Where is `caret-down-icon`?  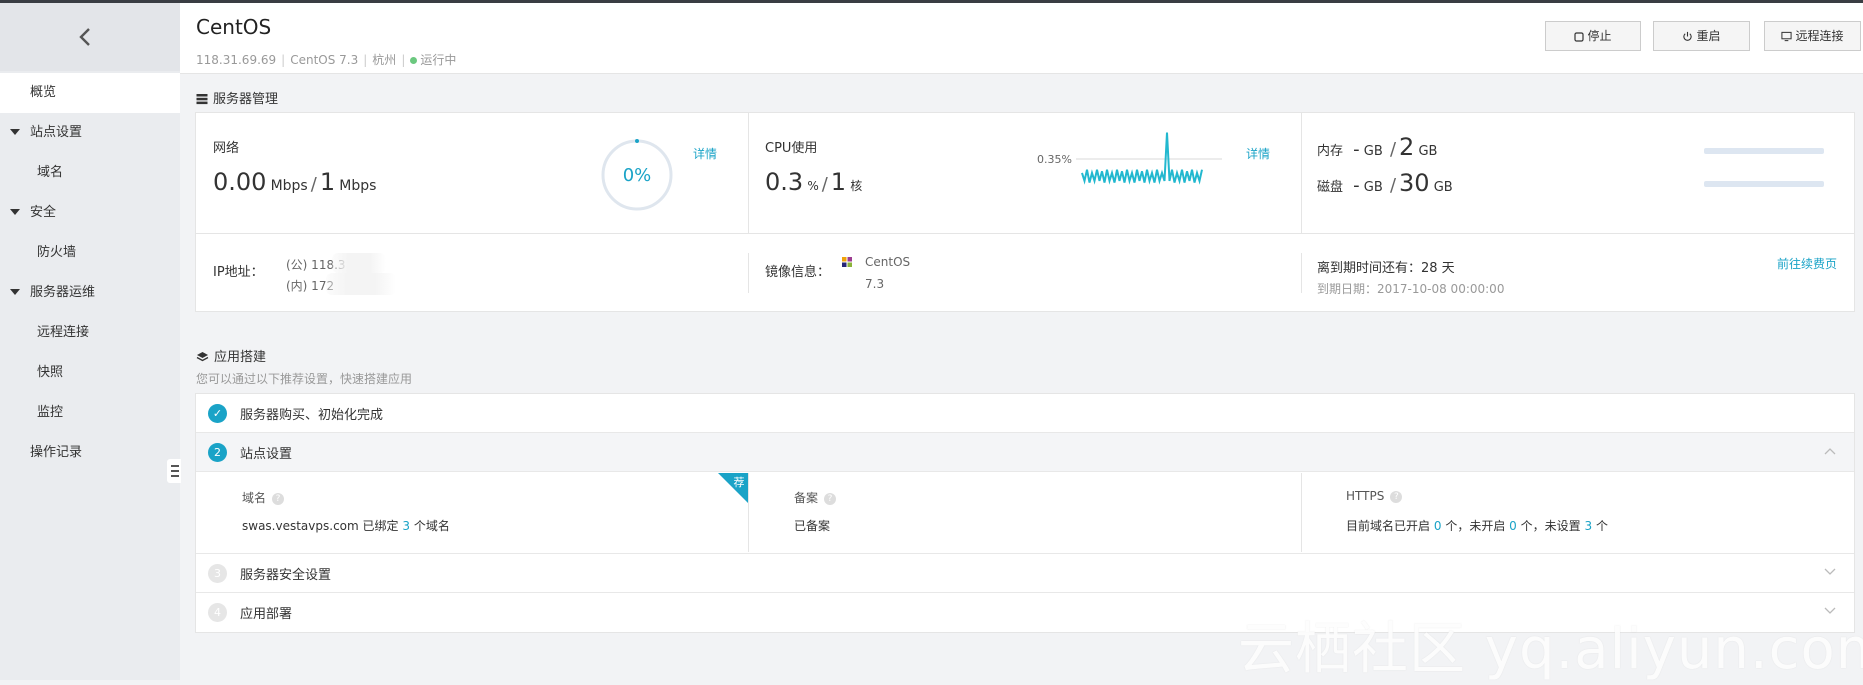
caret-down-icon is located at coordinates (15, 292).